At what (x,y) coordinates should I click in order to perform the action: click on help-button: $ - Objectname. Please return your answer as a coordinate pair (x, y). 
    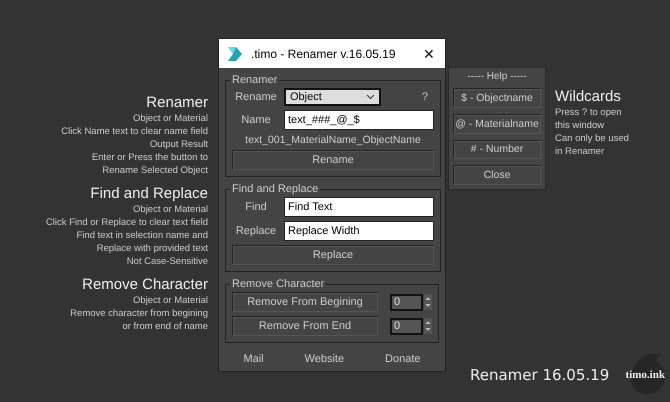
    Looking at the image, I should click on (497, 98).